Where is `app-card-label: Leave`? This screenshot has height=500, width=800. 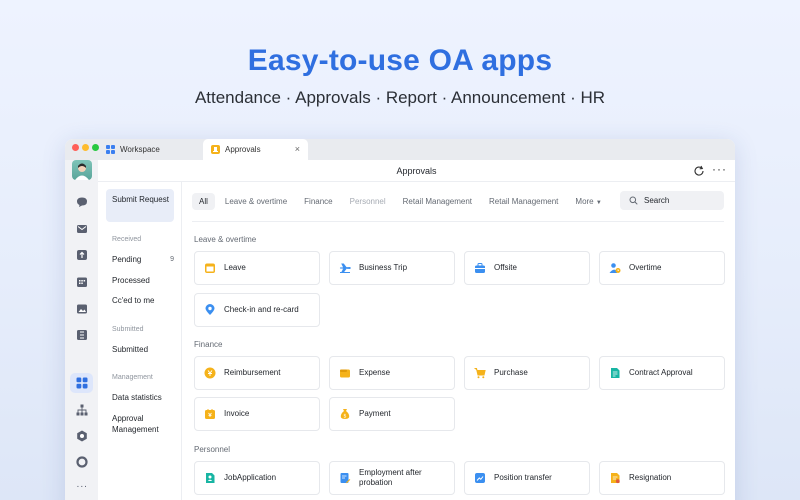 app-card-label: Leave is located at coordinates (235, 267).